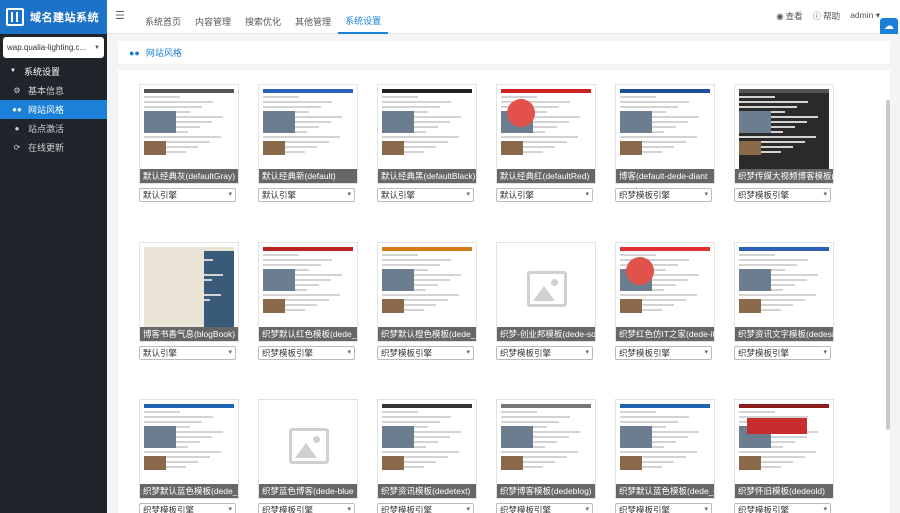  Describe the element at coordinates (888, 265) in the screenshot. I see `scrollbar` at that location.